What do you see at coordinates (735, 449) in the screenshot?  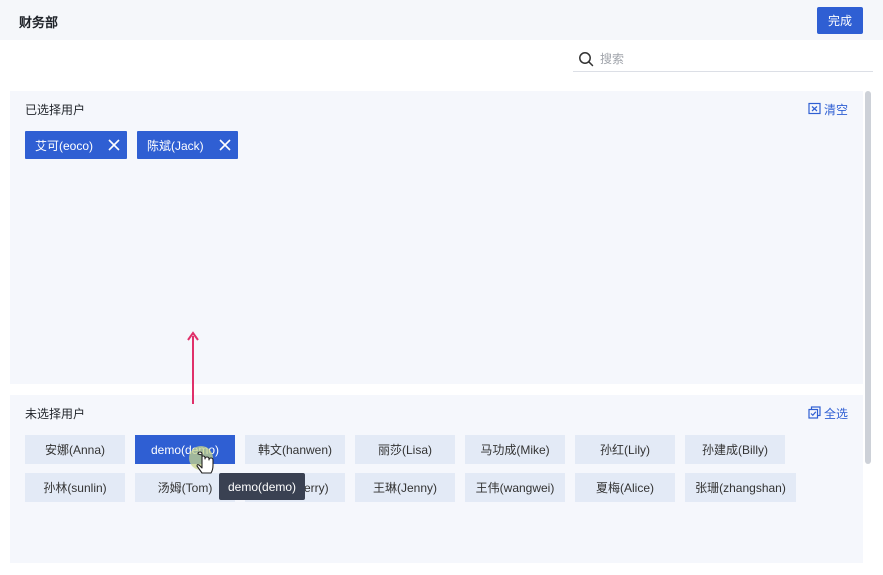 I see `user-option: 孙建成(Billy)` at bounding box center [735, 449].